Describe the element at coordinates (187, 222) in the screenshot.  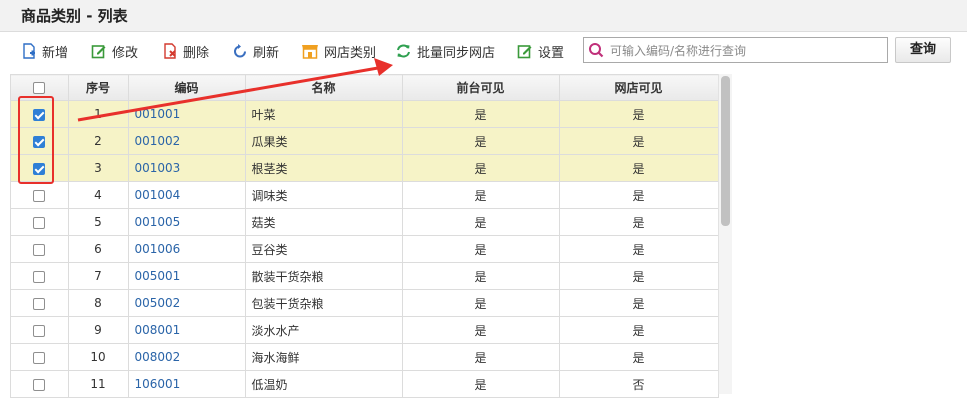
I see `row-code-link: 001005` at that location.